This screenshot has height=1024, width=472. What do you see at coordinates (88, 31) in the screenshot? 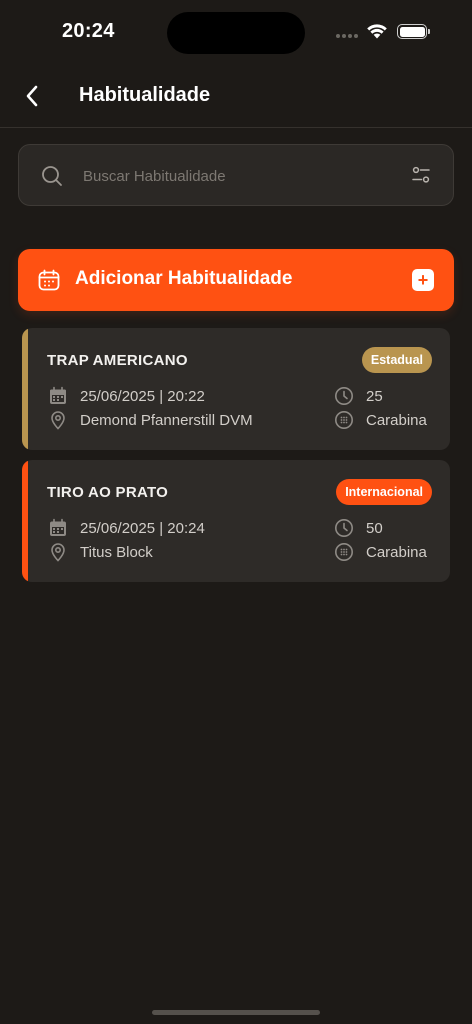
I see `status-time: 20:24` at bounding box center [88, 31].